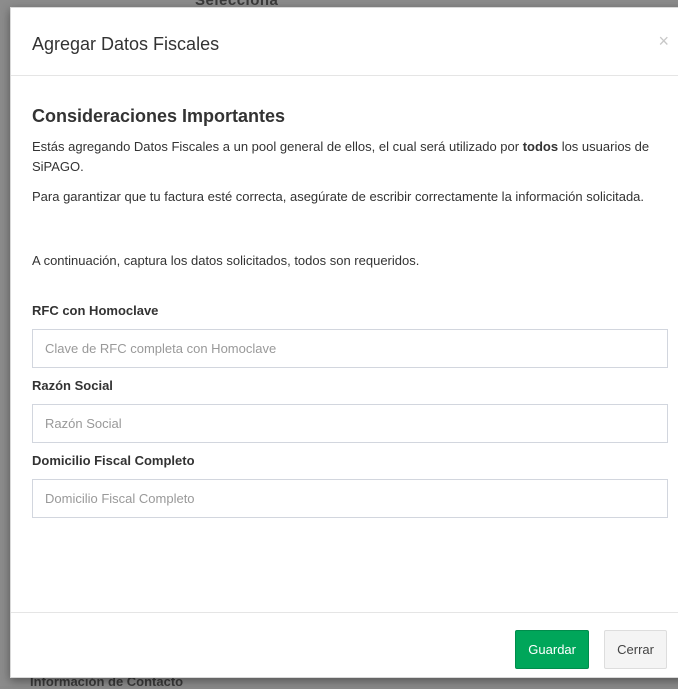 The height and width of the screenshot is (689, 678). I want to click on rfc-field-group: RFC con Homoclave, so click(350, 335).